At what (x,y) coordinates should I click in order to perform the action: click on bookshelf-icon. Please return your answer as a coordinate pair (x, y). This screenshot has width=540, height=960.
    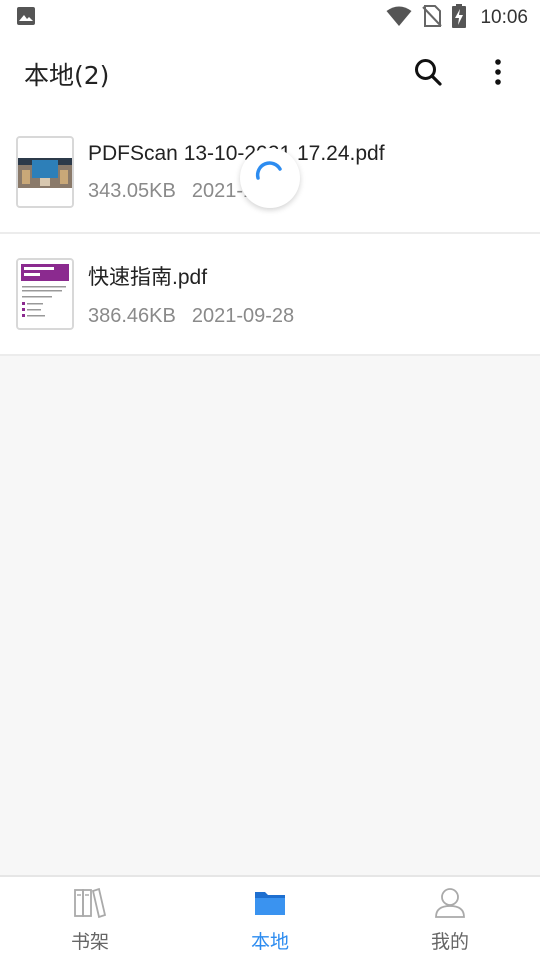
    Looking at the image, I should click on (90, 905).